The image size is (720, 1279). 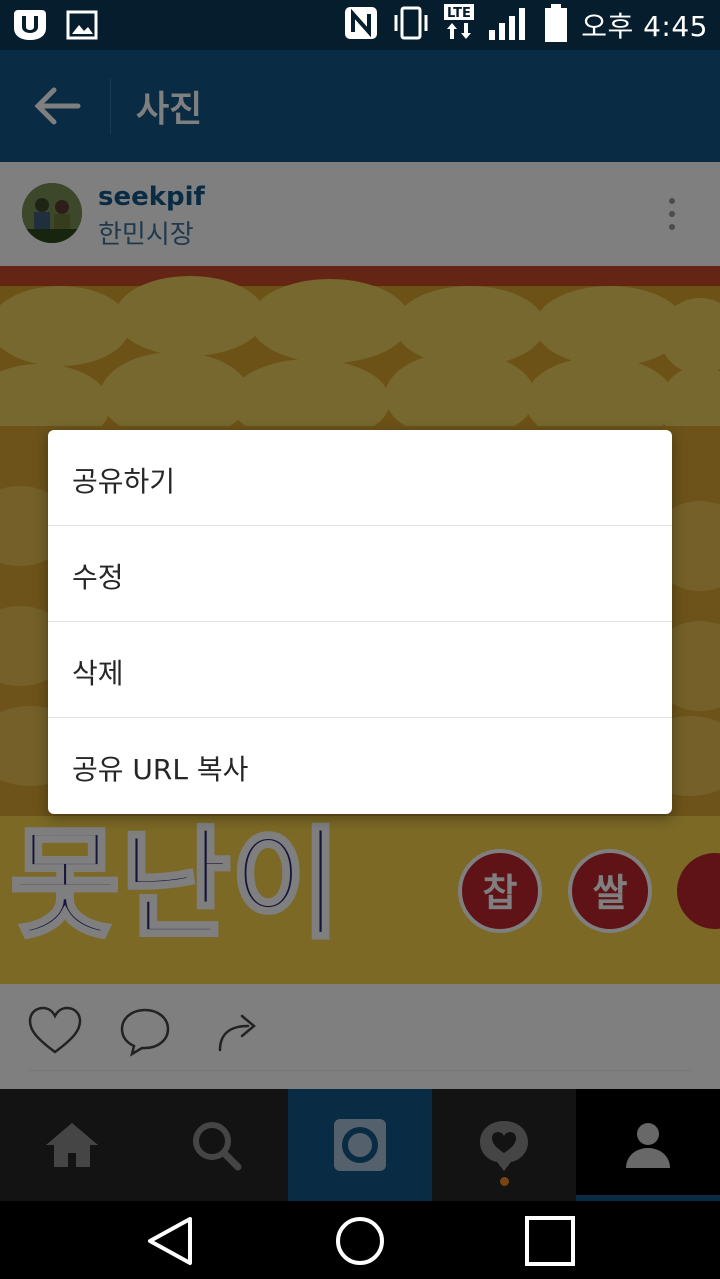 What do you see at coordinates (411, 25) in the screenshot?
I see `vibrate-icon` at bounding box center [411, 25].